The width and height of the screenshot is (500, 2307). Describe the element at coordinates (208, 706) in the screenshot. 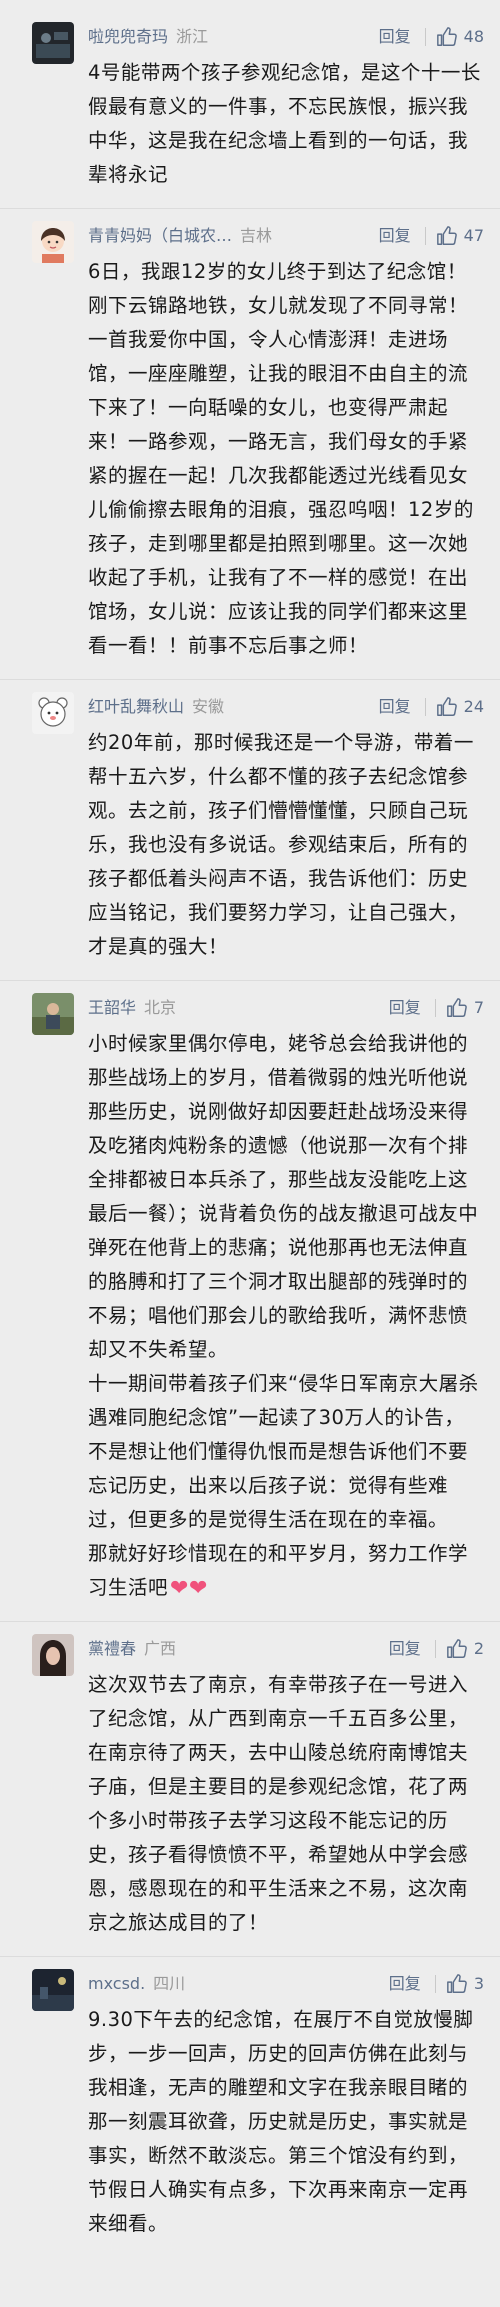

I see `commenter-region: 安徽` at that location.